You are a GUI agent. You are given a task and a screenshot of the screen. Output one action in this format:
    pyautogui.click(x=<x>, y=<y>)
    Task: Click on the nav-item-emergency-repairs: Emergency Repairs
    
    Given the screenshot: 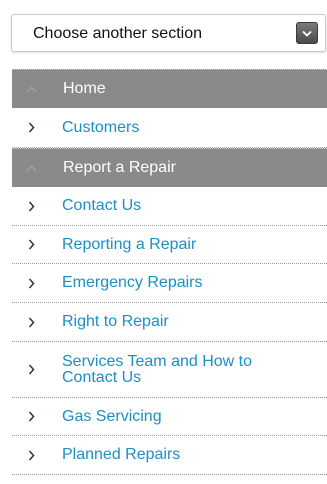 What is the action you would take?
    pyautogui.click(x=169, y=283)
    